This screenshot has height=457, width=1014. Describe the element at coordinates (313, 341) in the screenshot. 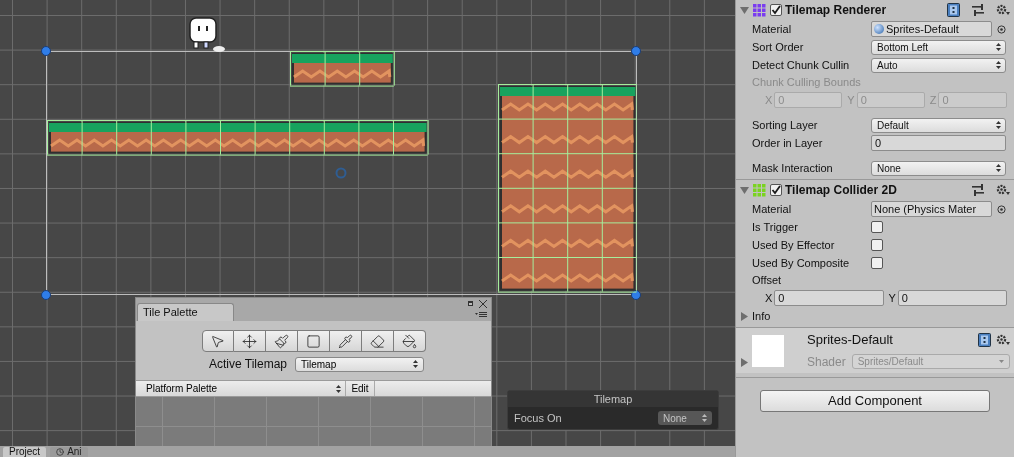

I see `box-fill-icon` at that location.